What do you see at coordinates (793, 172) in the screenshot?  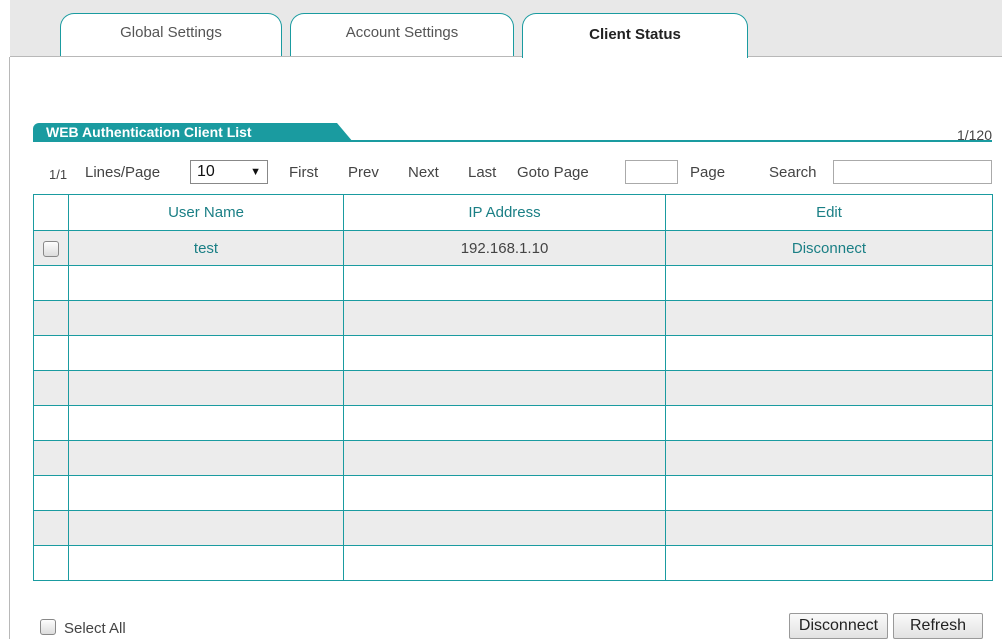 I see `search-label: Search` at bounding box center [793, 172].